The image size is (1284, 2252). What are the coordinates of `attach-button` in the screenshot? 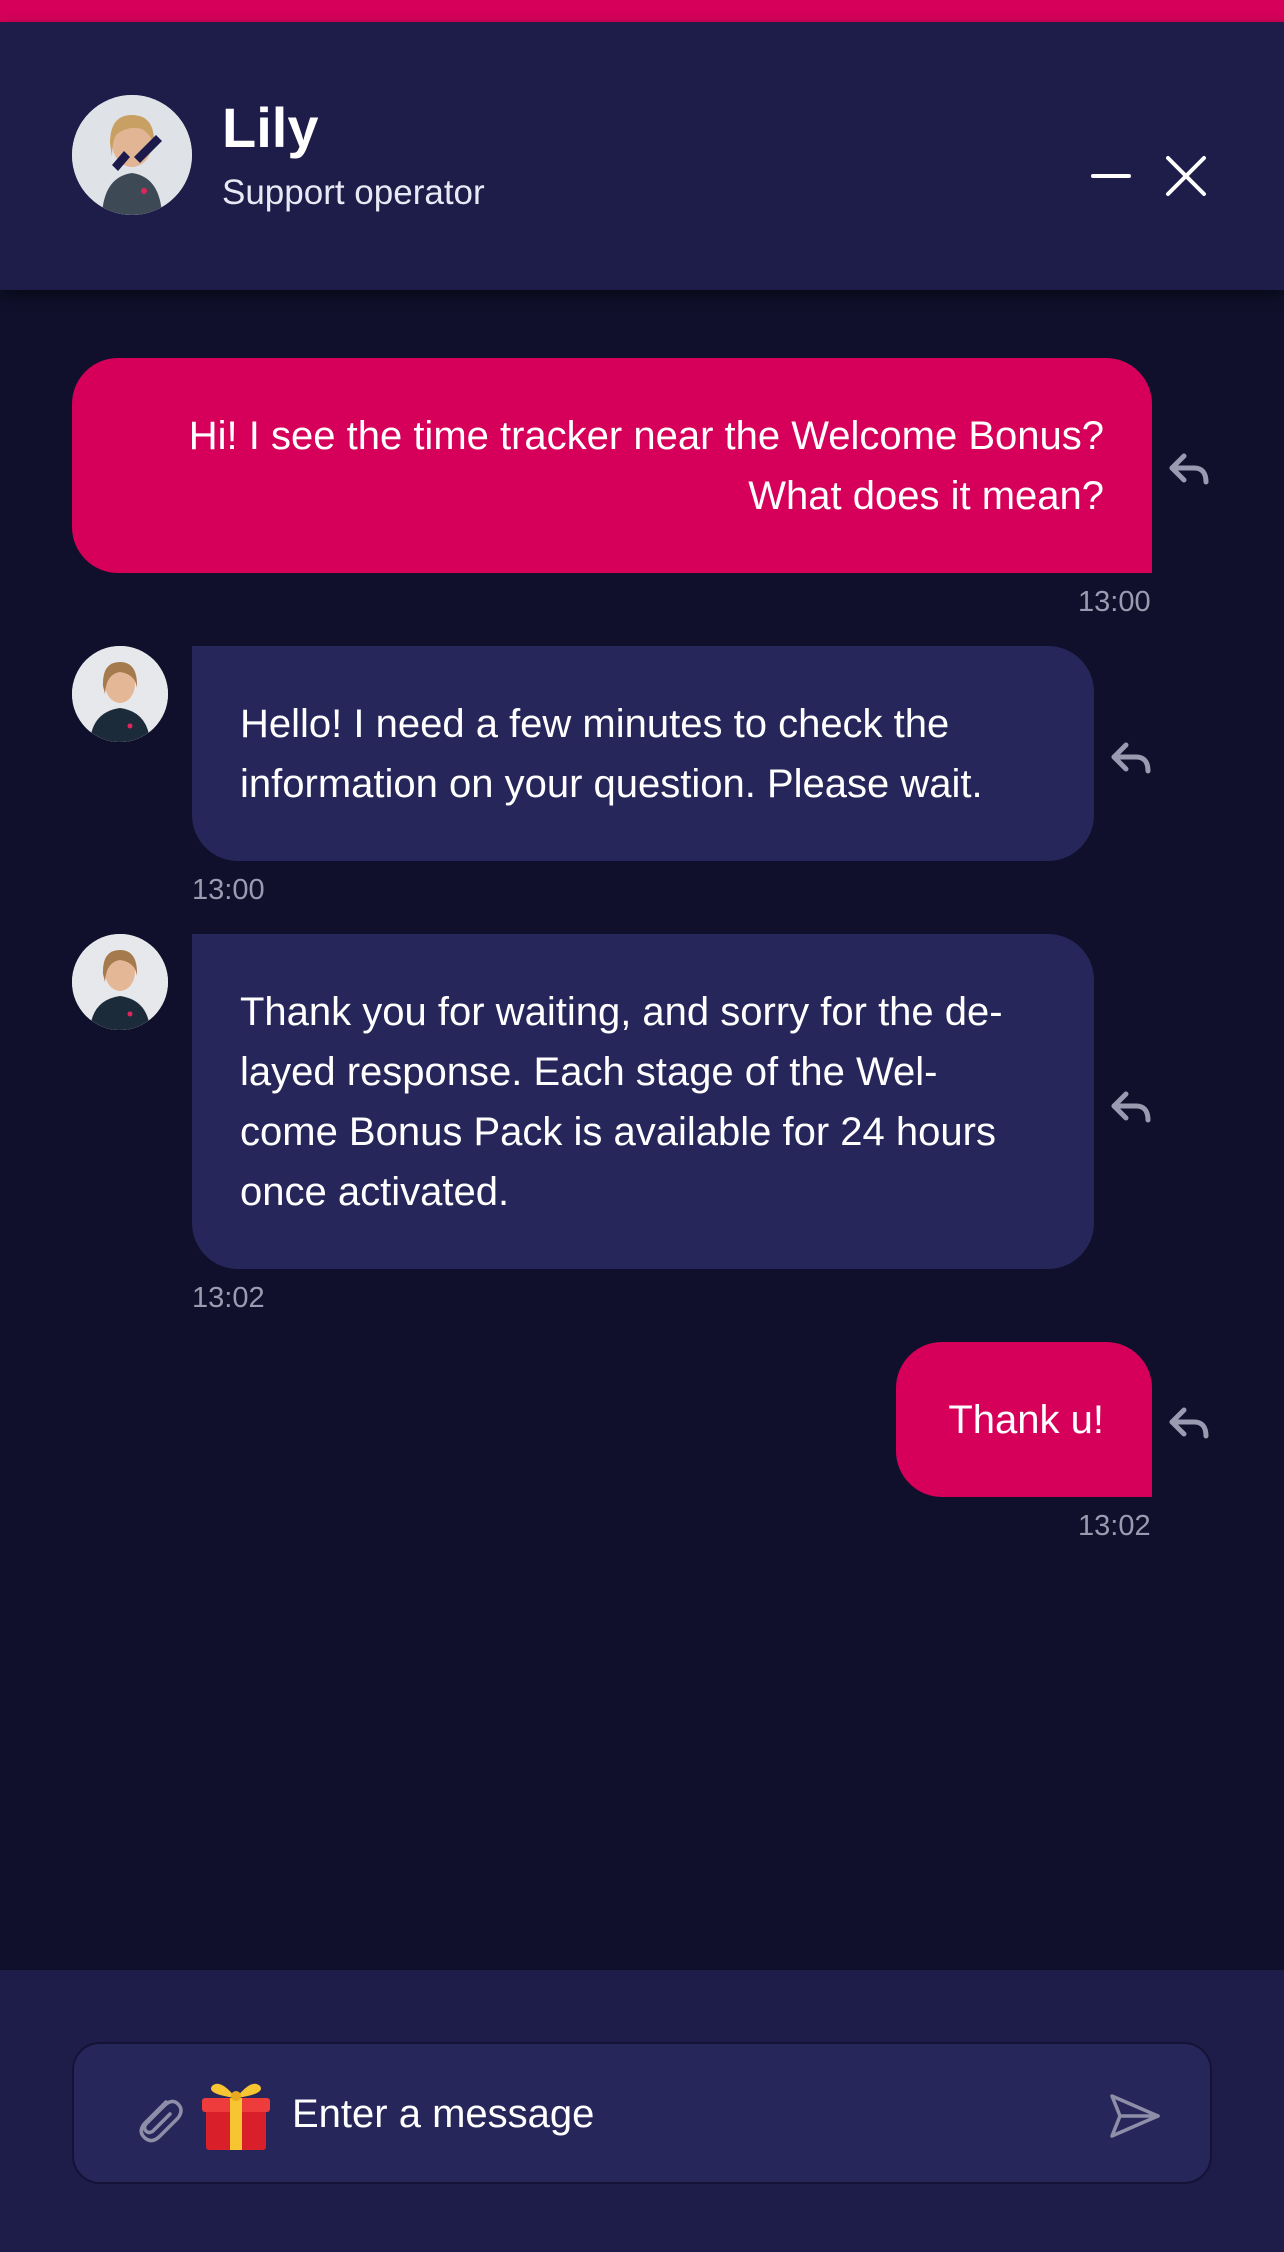 It's located at (158, 2116).